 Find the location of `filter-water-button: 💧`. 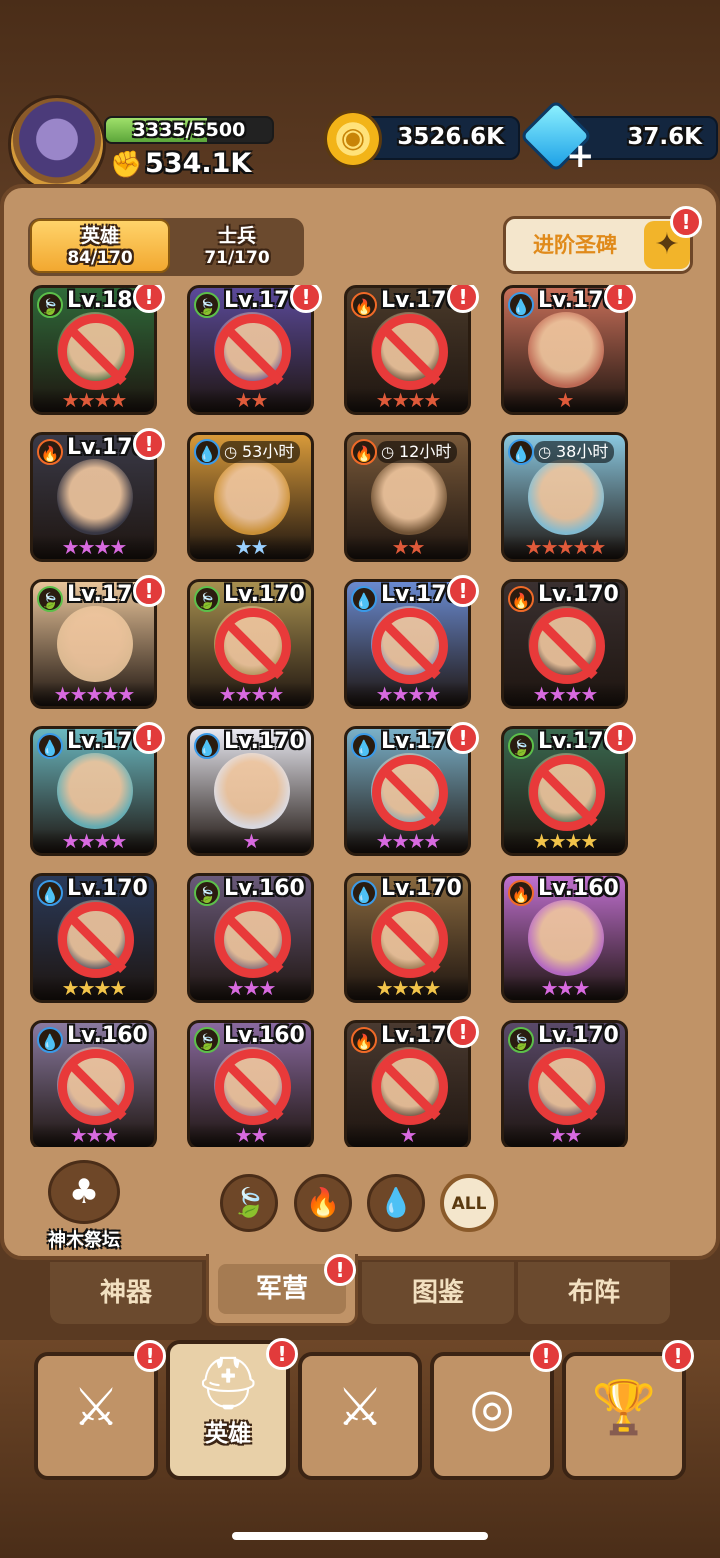

filter-water-button: 💧 is located at coordinates (396, 1203).